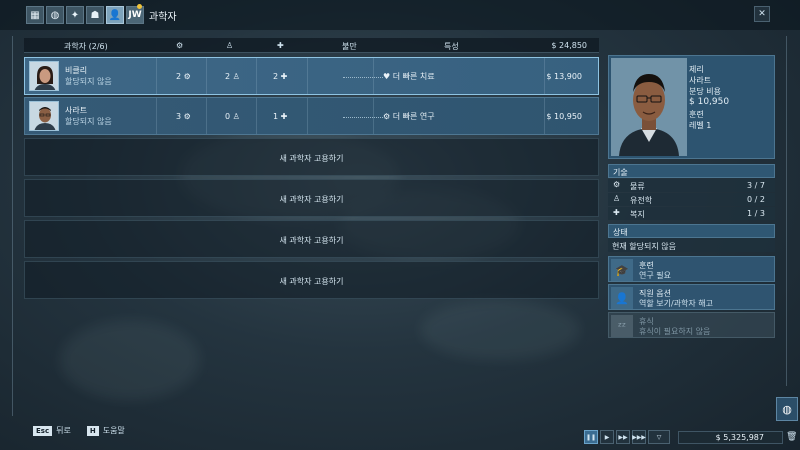 The width and height of the screenshot is (800, 450). I want to click on help-label: 도움말, so click(114, 430).